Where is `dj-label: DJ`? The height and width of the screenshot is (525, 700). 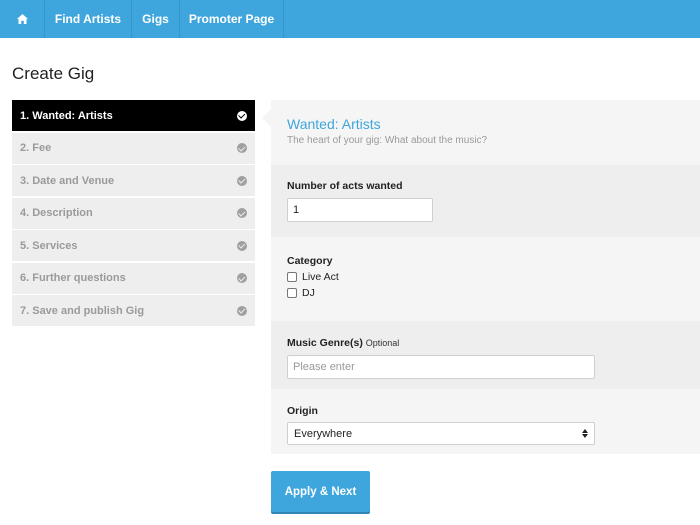
dj-label: DJ is located at coordinates (308, 293).